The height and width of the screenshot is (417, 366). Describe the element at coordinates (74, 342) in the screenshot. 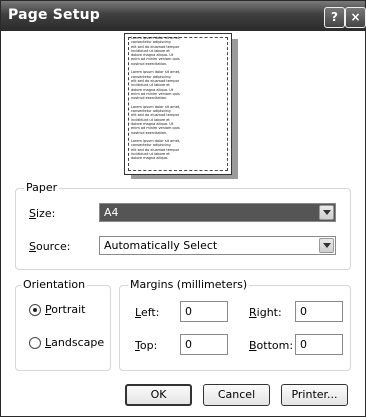

I see `landscape-label: Landscape` at that location.